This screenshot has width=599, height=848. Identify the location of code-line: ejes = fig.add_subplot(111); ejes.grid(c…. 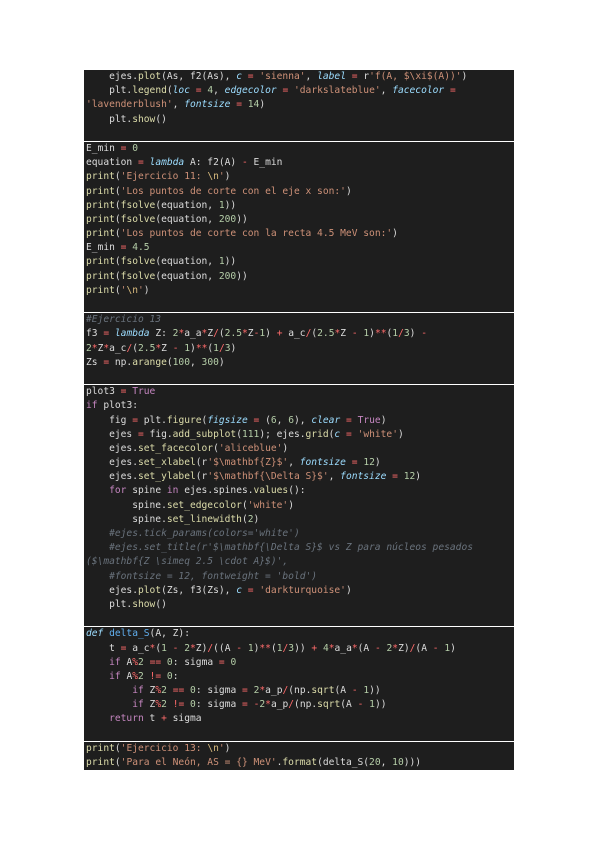
(245, 434).